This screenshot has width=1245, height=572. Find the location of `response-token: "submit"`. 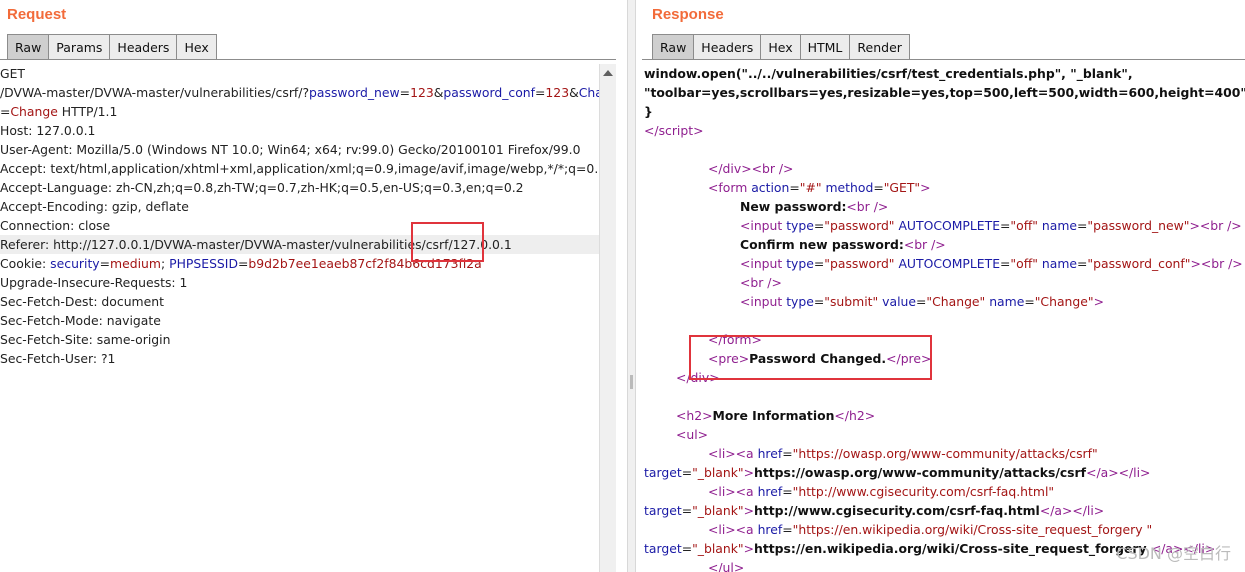

response-token: "submit" is located at coordinates (851, 301).